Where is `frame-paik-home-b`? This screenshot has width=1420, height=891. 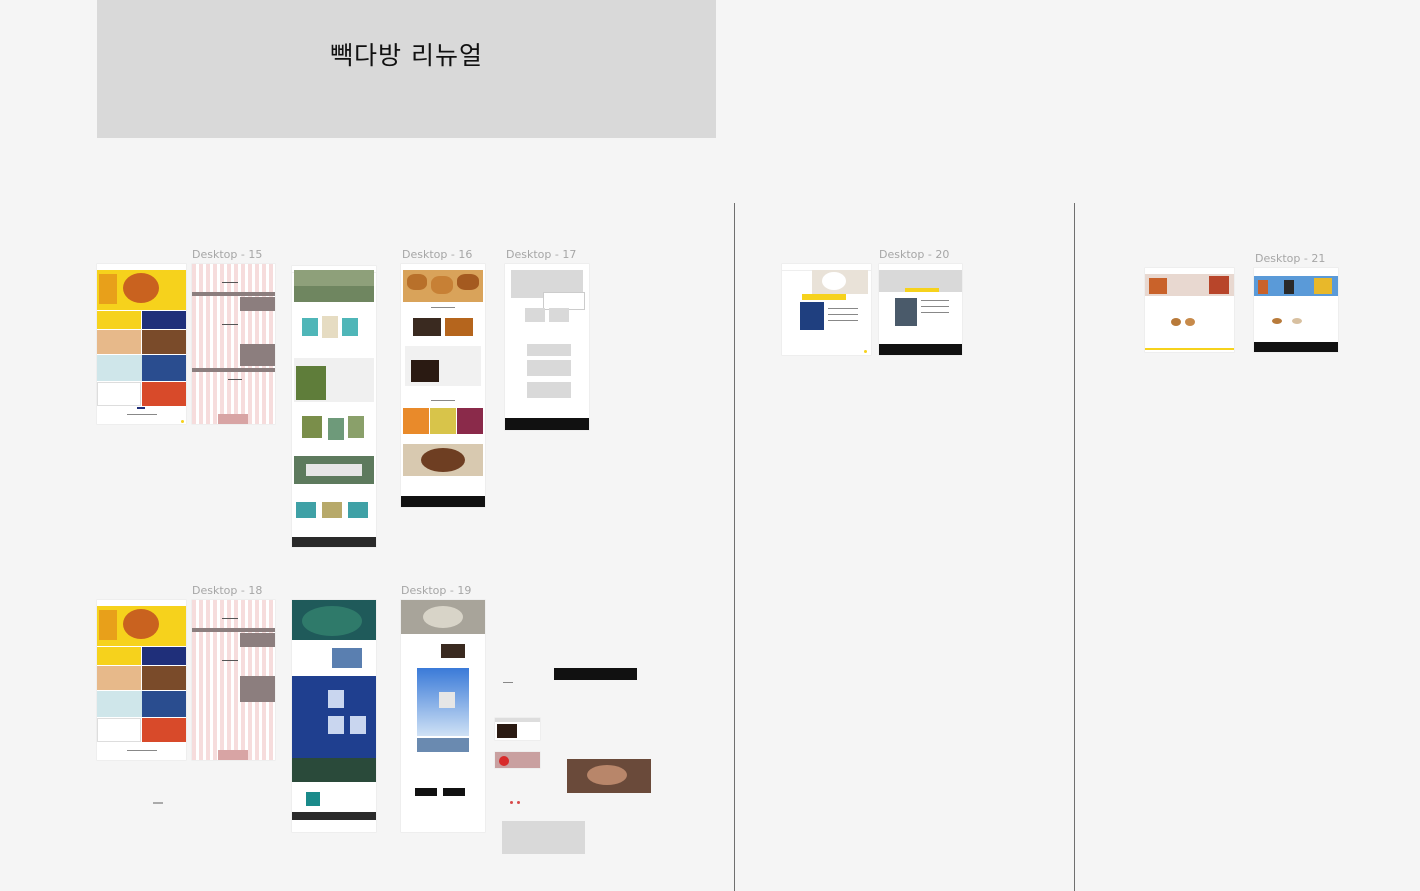
frame-paik-home-b is located at coordinates (141, 680).